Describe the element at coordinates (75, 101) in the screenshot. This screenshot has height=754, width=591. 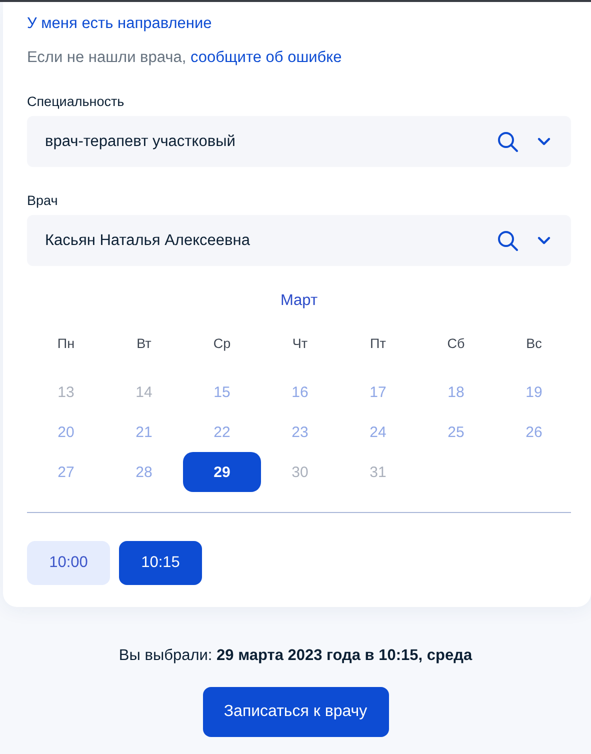
I see `field-label: Специальность` at that location.